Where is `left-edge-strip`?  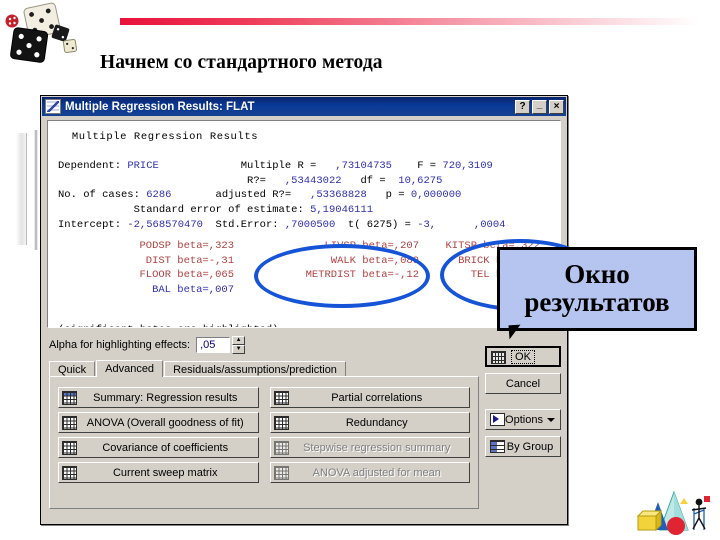
left-edge-strip is located at coordinates (21, 189).